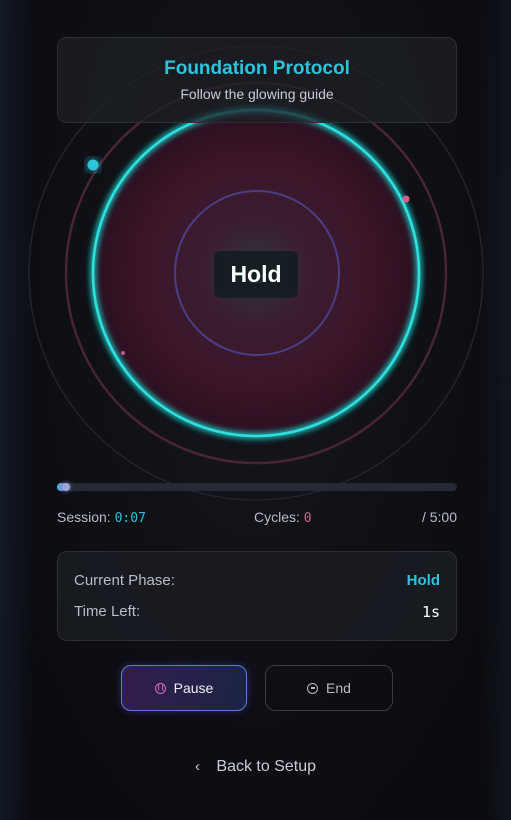 The width and height of the screenshot is (511, 820). Describe the element at coordinates (439, 517) in the screenshot. I see `session-total: / 5:00` at that location.